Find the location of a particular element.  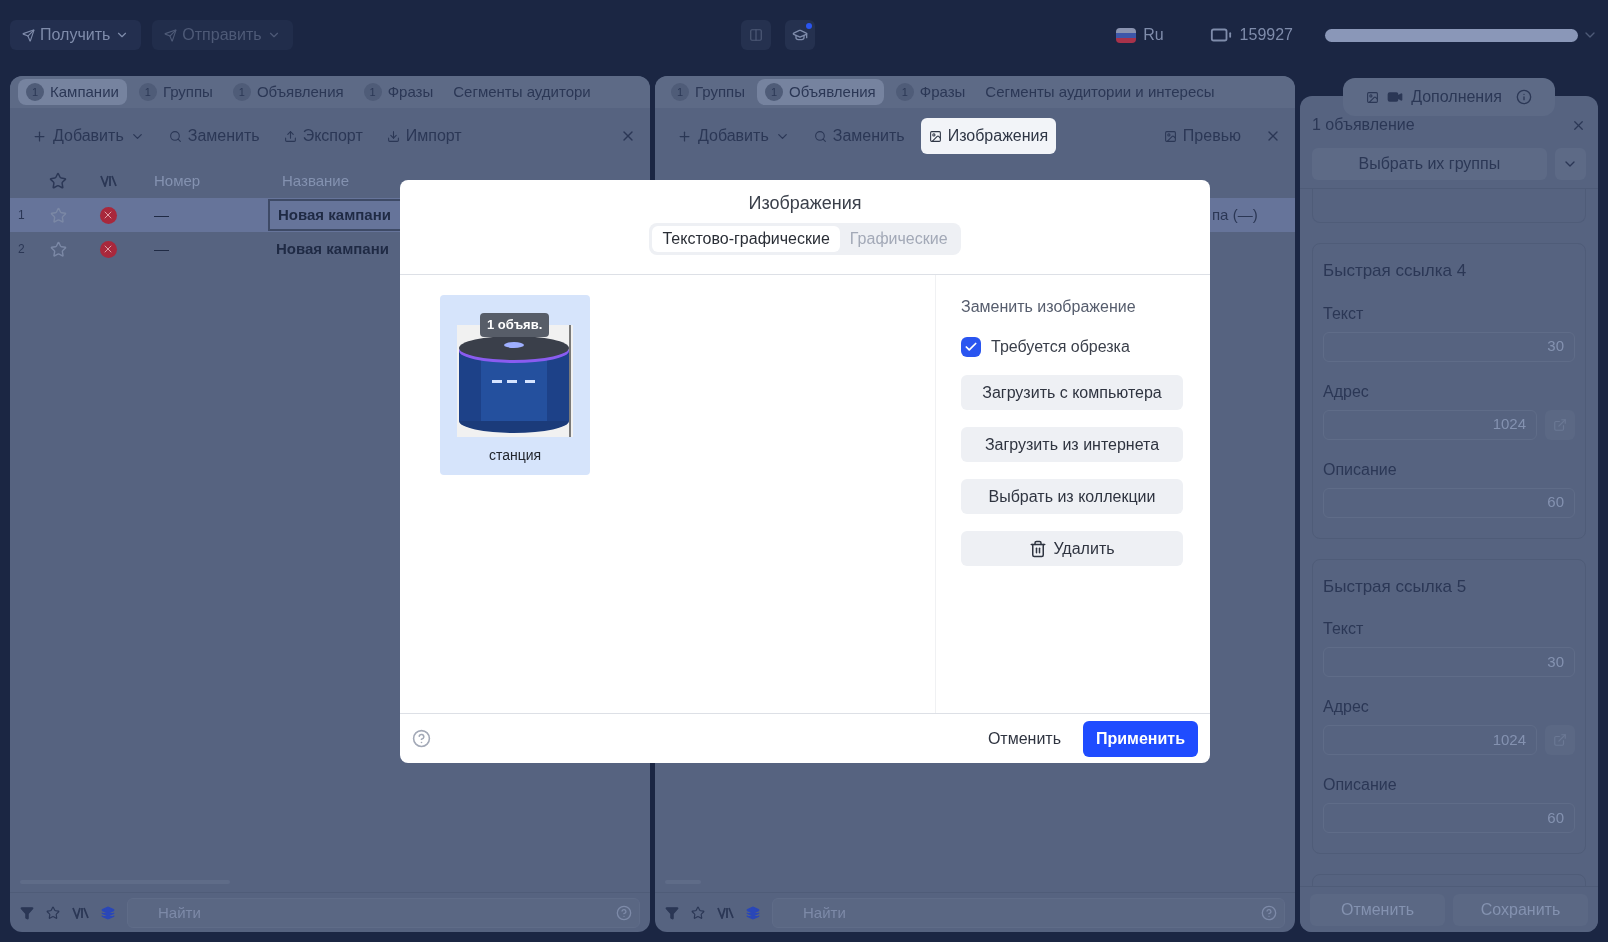

checkbox is located at coordinates (971, 347).